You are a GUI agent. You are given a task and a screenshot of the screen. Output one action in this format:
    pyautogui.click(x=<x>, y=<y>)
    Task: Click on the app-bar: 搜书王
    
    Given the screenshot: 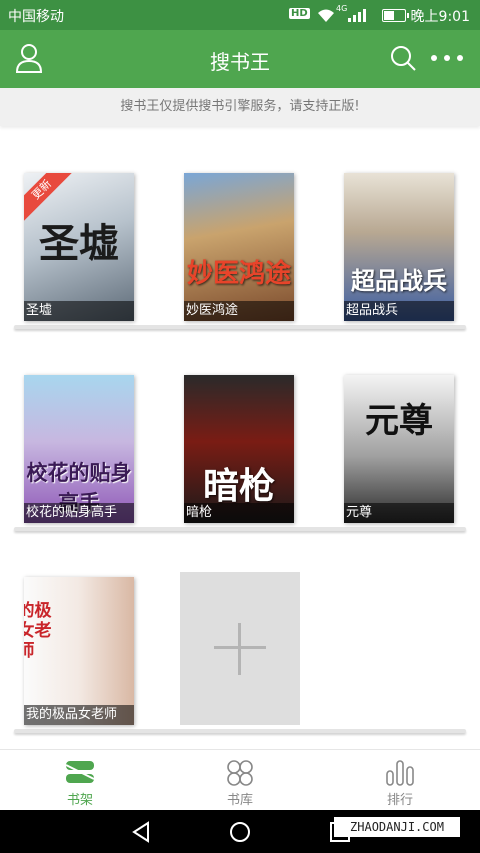 What is the action you would take?
    pyautogui.click(x=240, y=59)
    